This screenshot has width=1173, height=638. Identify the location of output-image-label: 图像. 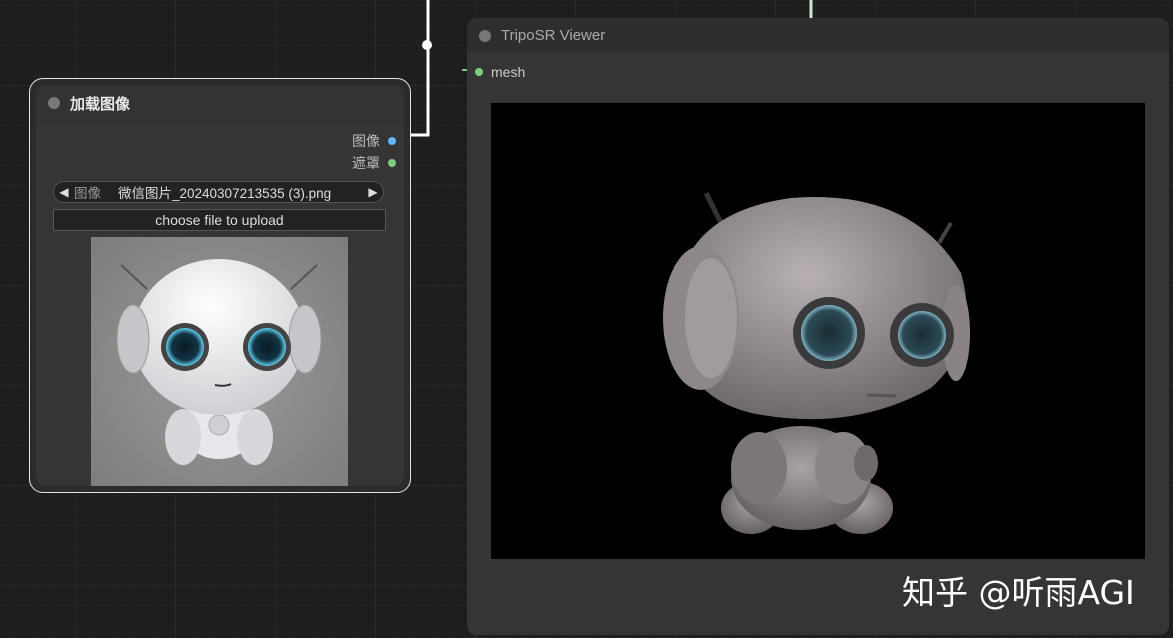
(366, 141).